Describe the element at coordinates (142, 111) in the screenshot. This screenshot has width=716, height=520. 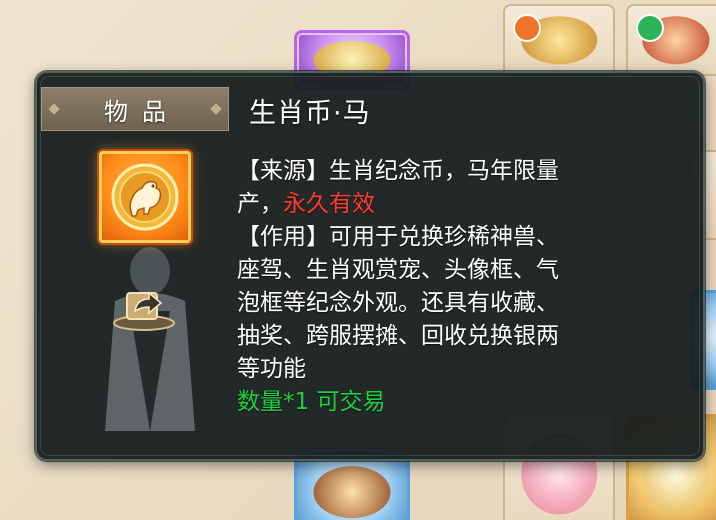
I see `category-label: 物品` at that location.